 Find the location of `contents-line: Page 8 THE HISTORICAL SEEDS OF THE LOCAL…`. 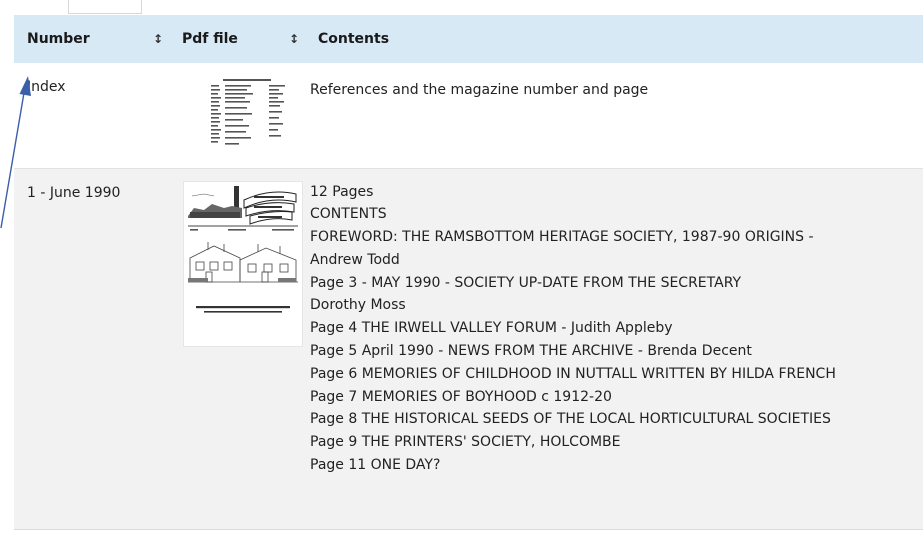

contents-line: Page 8 THE HISTORICAL SEEDS OF THE LOCAL… is located at coordinates (570, 419).